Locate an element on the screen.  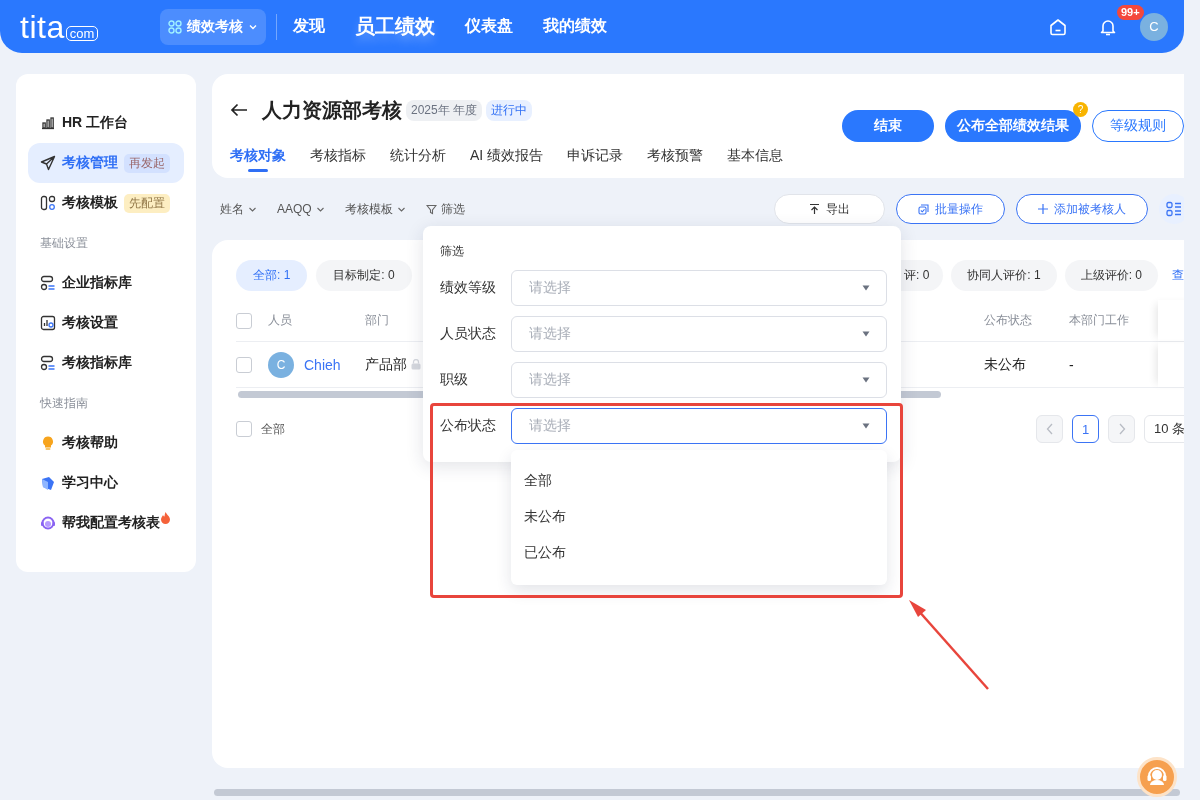
logo-suffix: com is located at coordinates (82, 33).